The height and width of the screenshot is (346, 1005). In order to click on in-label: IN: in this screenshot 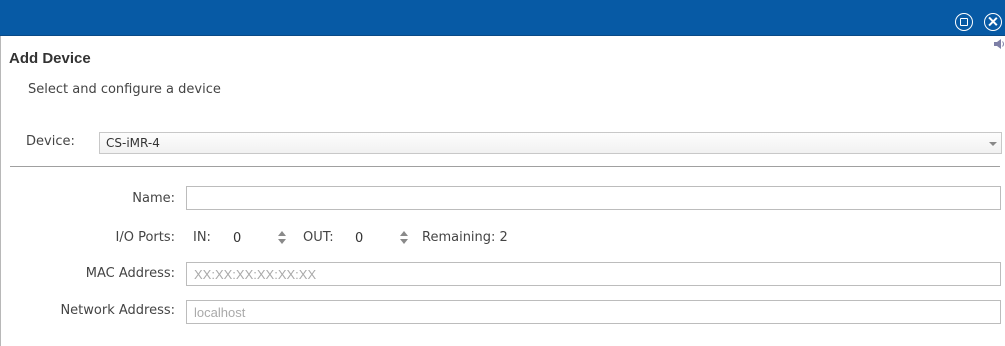, I will do `click(202, 237)`.